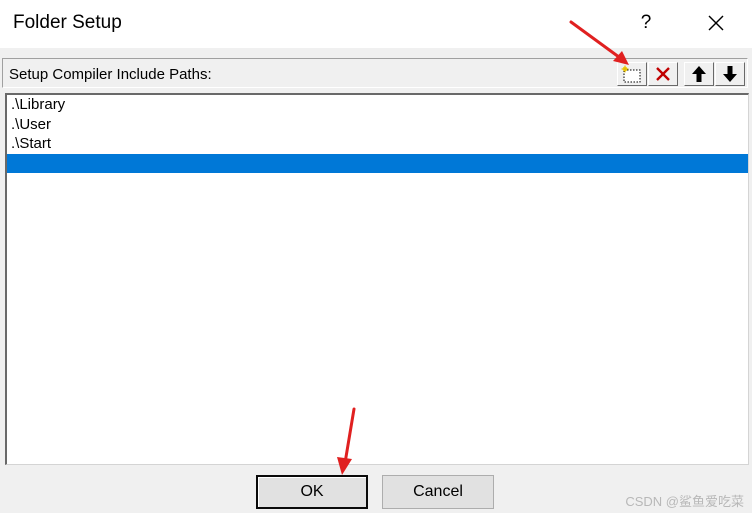 This screenshot has height=513, width=752. I want to click on list-item: .\User, so click(377, 125).